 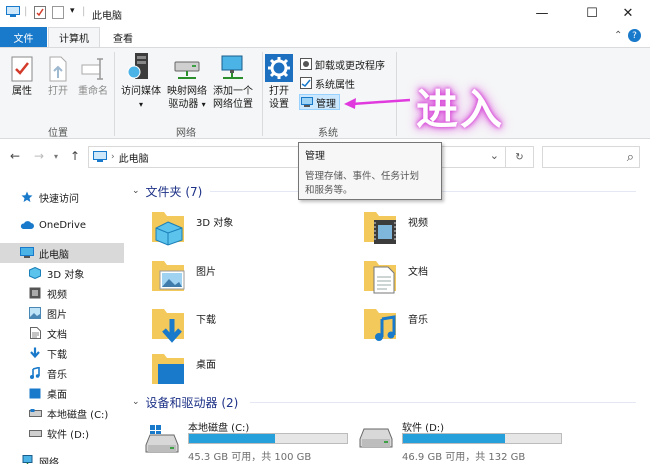 What do you see at coordinates (62, 457) in the screenshot?
I see `sidebar-item-network: 网络` at bounding box center [62, 457].